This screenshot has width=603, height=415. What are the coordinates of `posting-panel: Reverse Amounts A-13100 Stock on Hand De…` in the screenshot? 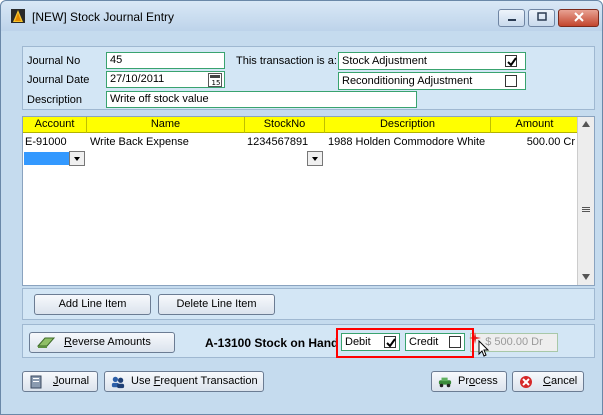 It's located at (308, 341).